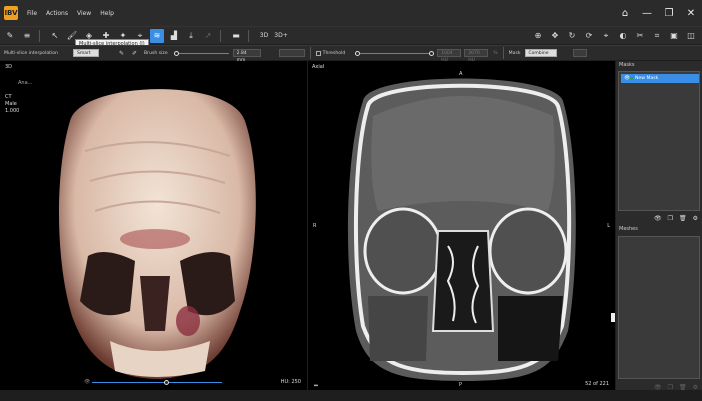 The image size is (702, 401). What do you see at coordinates (579, 53) in the screenshot?
I see `apply-button` at bounding box center [579, 53].